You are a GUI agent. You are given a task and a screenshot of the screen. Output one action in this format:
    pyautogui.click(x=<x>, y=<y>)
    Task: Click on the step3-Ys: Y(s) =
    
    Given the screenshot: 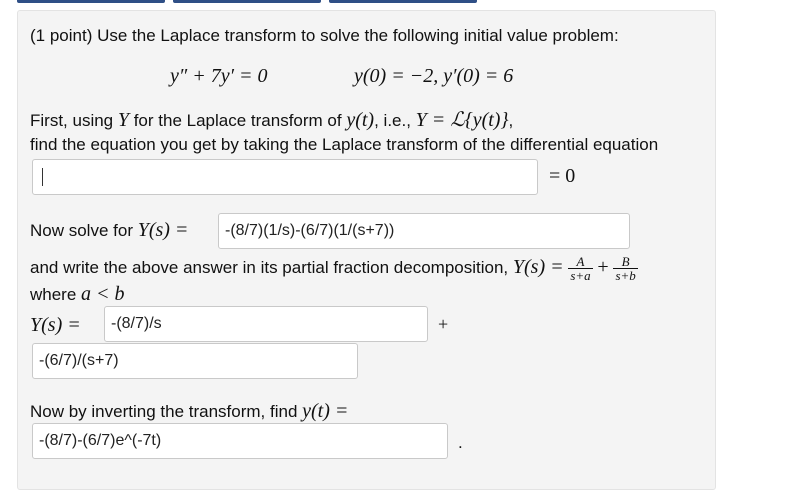 What is the action you would take?
    pyautogui.click(x=538, y=266)
    